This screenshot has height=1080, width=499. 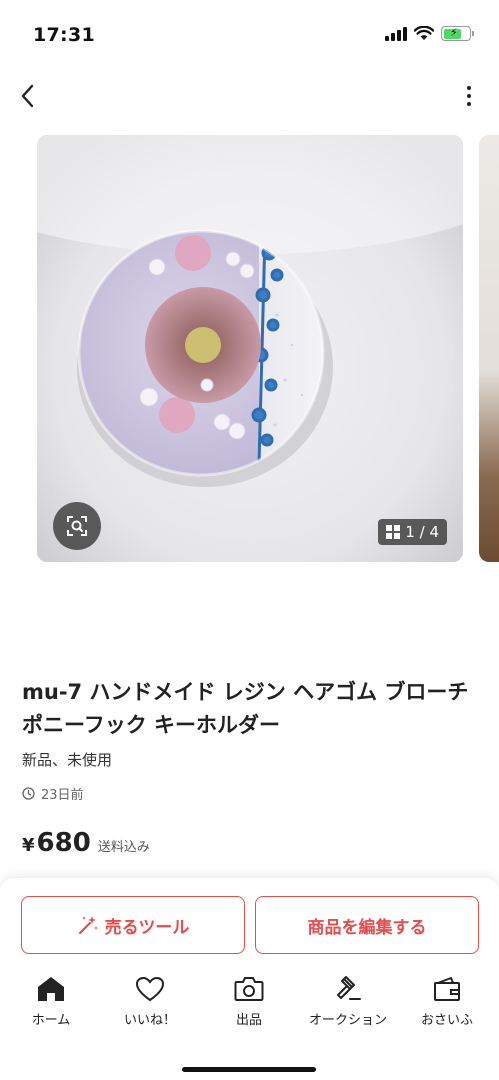 What do you see at coordinates (64, 35) in the screenshot?
I see `status-time: 17:31` at bounding box center [64, 35].